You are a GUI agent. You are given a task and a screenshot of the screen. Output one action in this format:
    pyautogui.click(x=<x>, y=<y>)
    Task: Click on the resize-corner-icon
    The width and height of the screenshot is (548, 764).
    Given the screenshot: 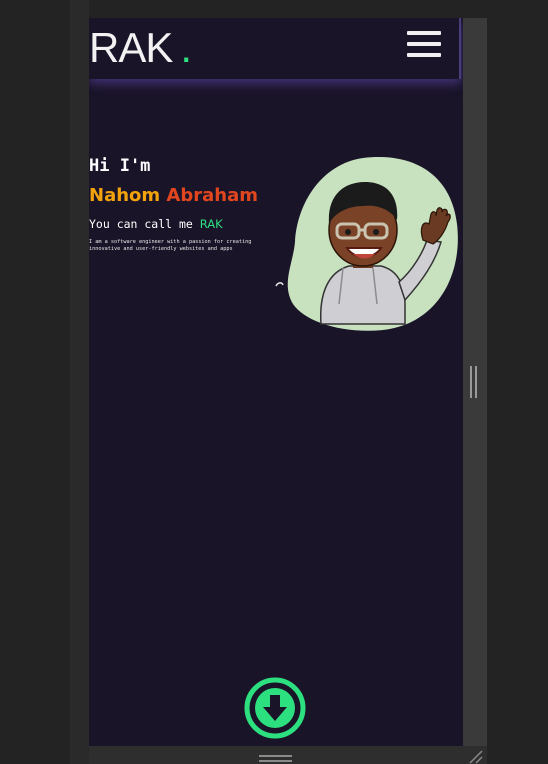 What is the action you would take?
    pyautogui.click(x=475, y=756)
    